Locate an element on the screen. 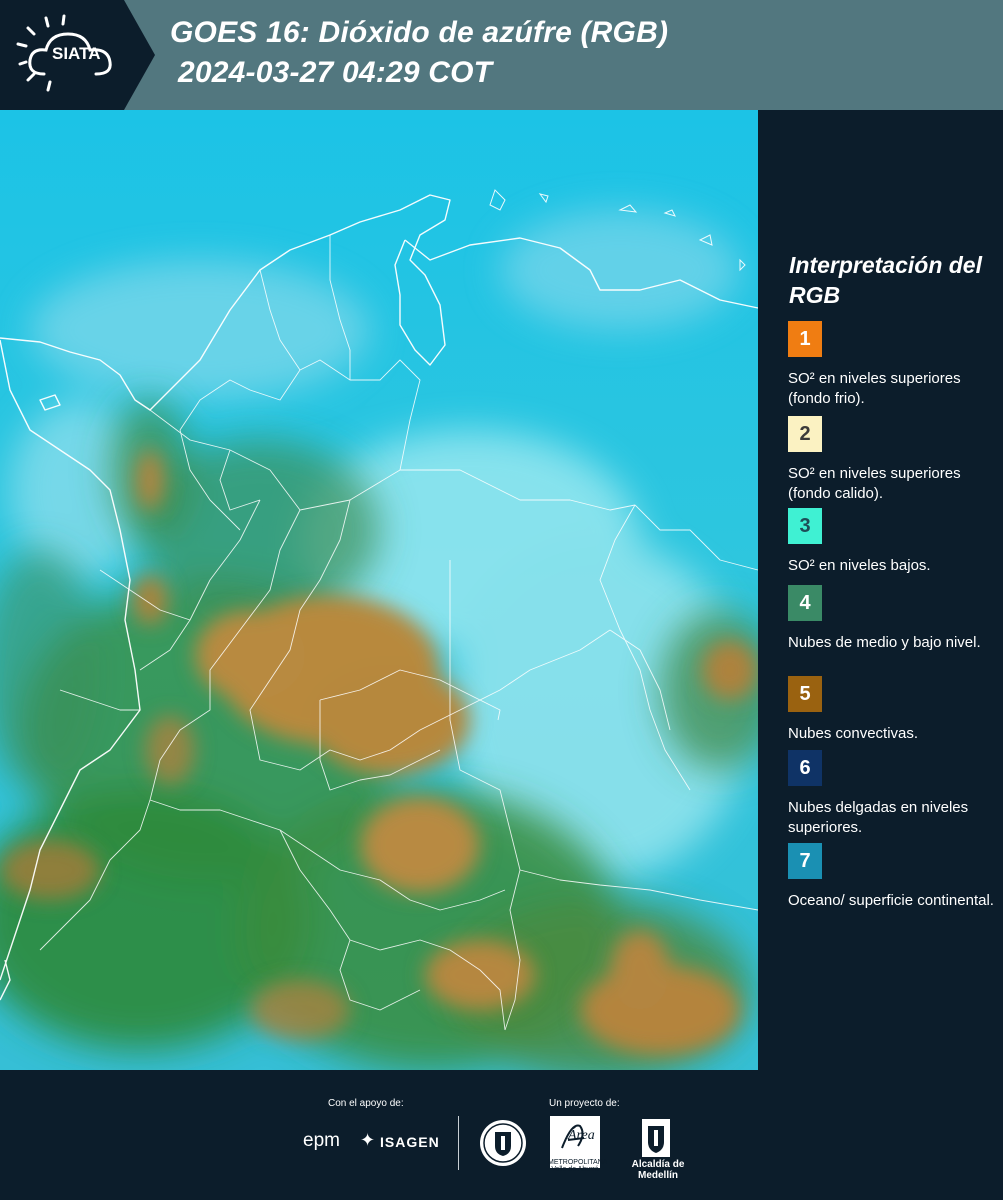  area-logo-name: Área is located at coordinates (581, 1135).